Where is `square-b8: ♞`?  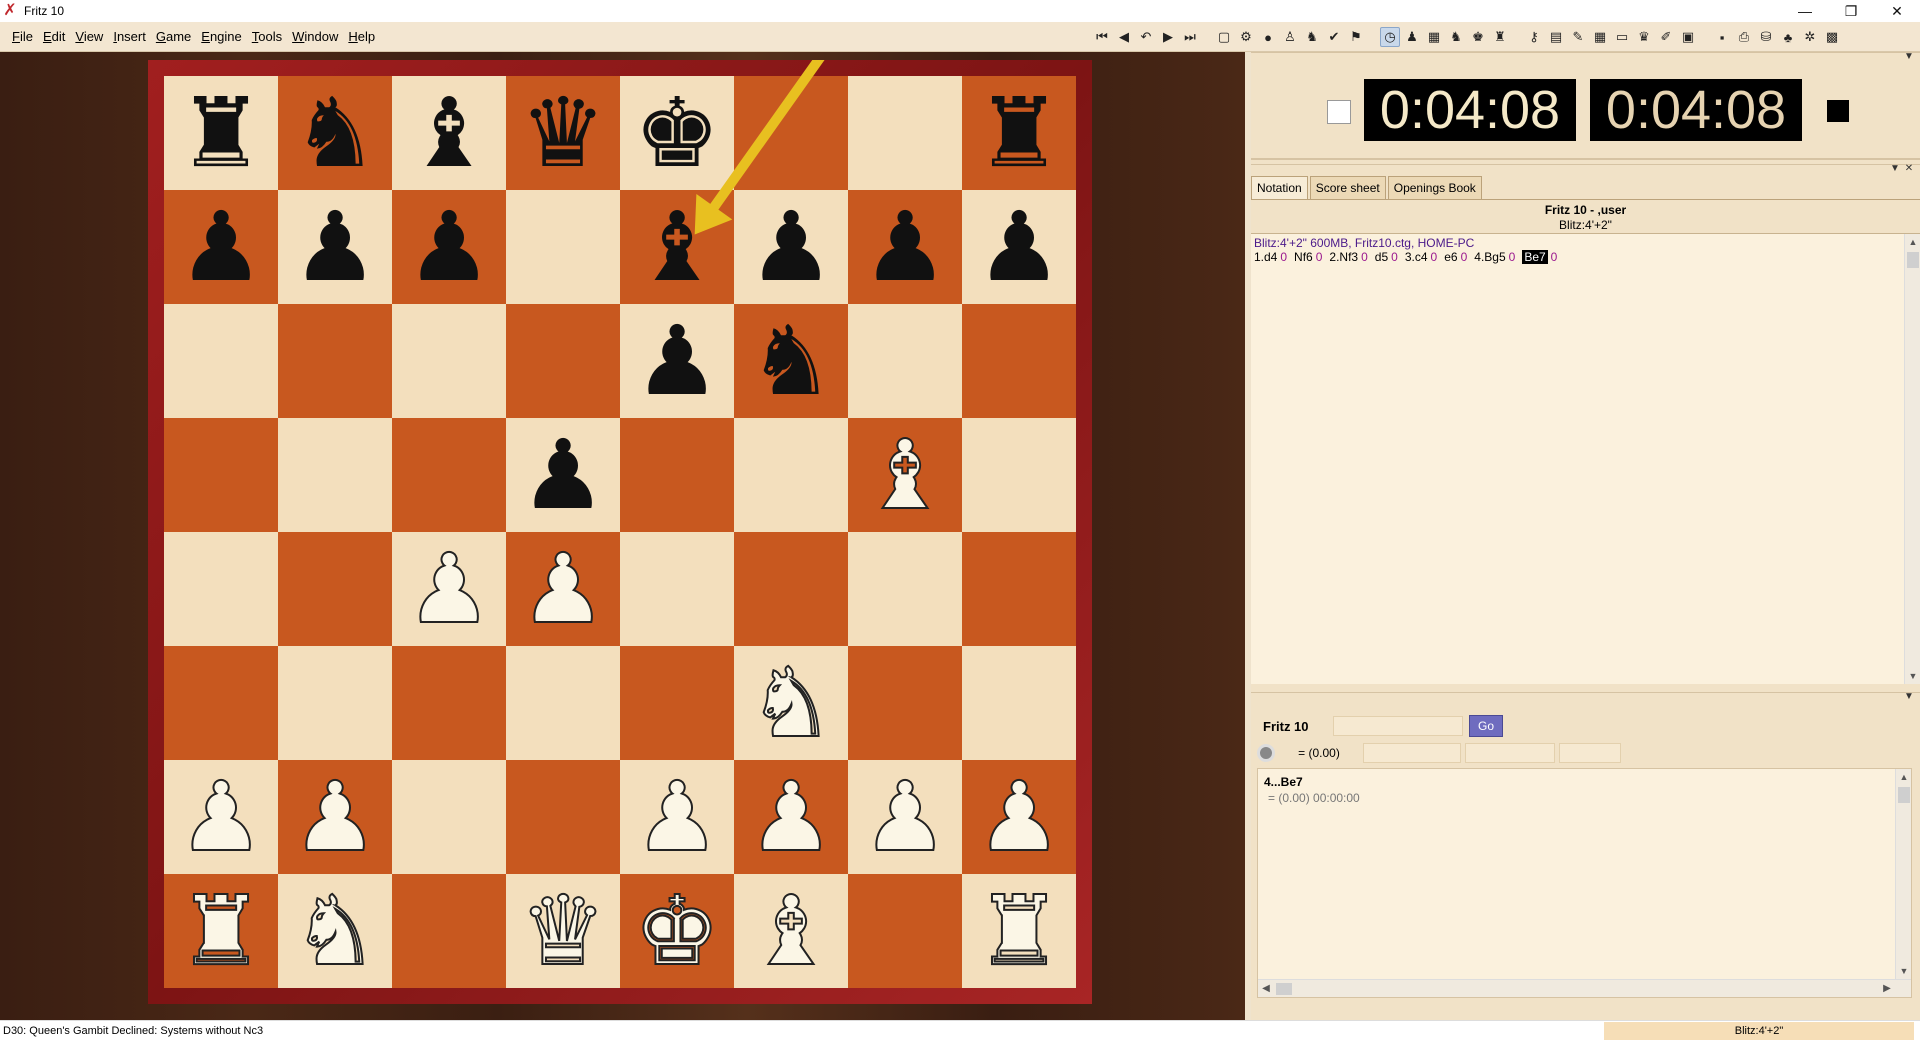
square-b8: ♞ is located at coordinates (335, 133).